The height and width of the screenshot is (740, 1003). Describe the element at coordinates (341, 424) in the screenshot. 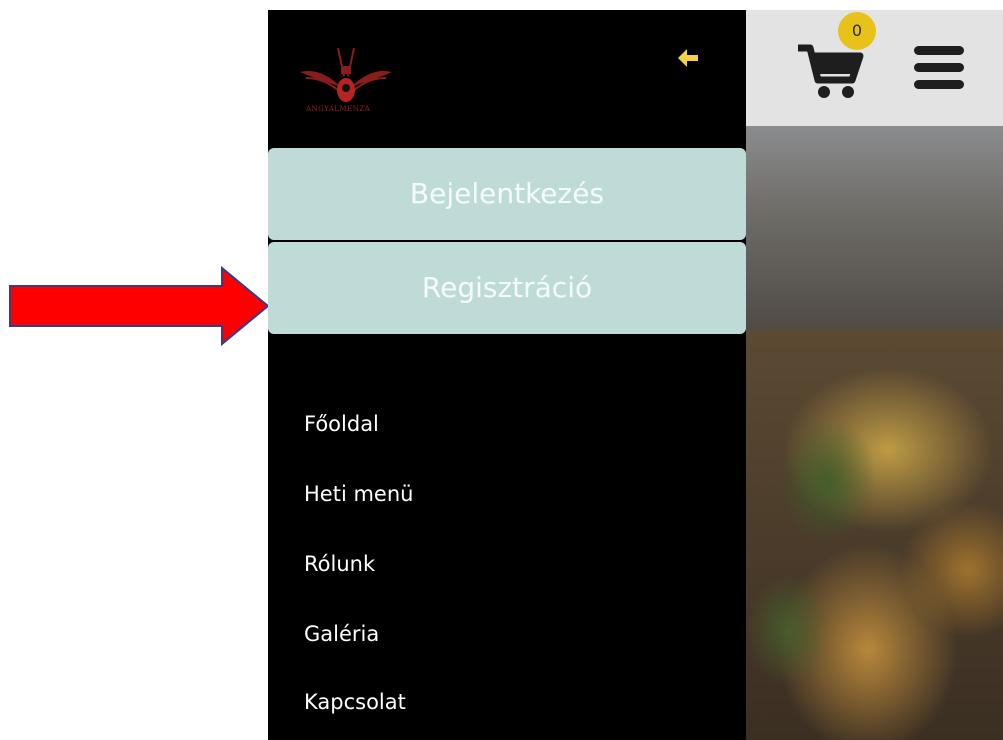

I see `nav-item-home: Főoldal` at that location.